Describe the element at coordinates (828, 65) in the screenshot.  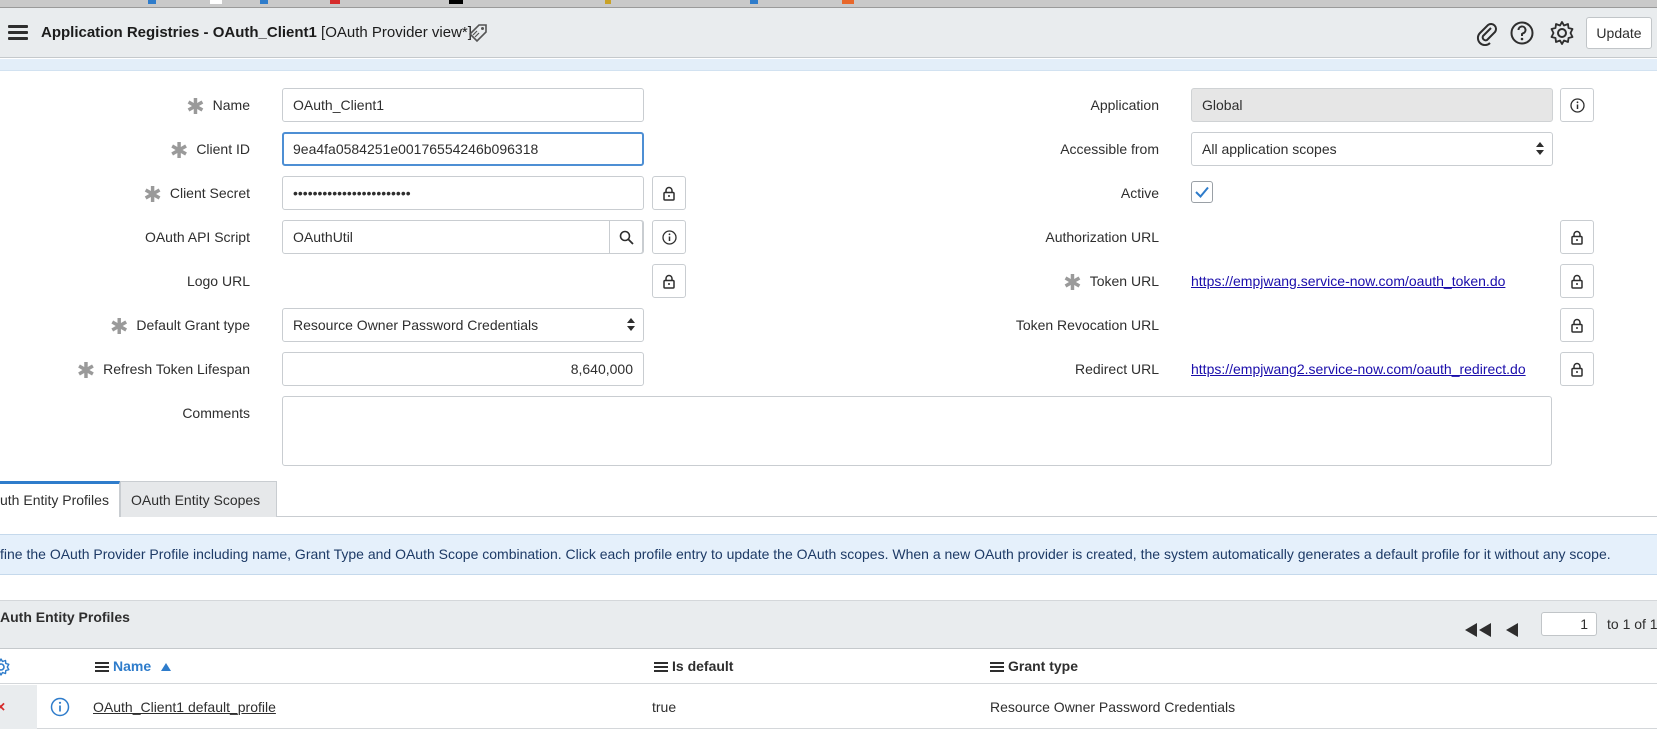
I see `form-top-band` at that location.